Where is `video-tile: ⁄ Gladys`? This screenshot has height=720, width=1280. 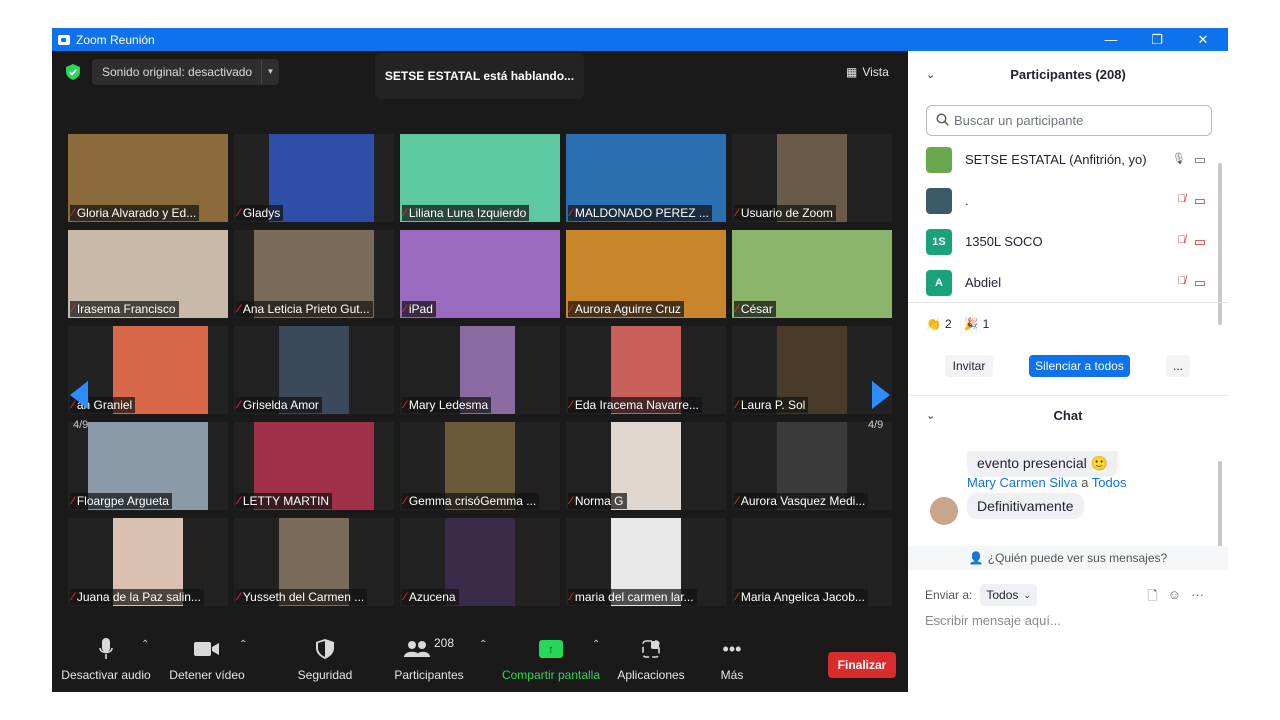
video-tile: ⁄ Gladys is located at coordinates (314, 178).